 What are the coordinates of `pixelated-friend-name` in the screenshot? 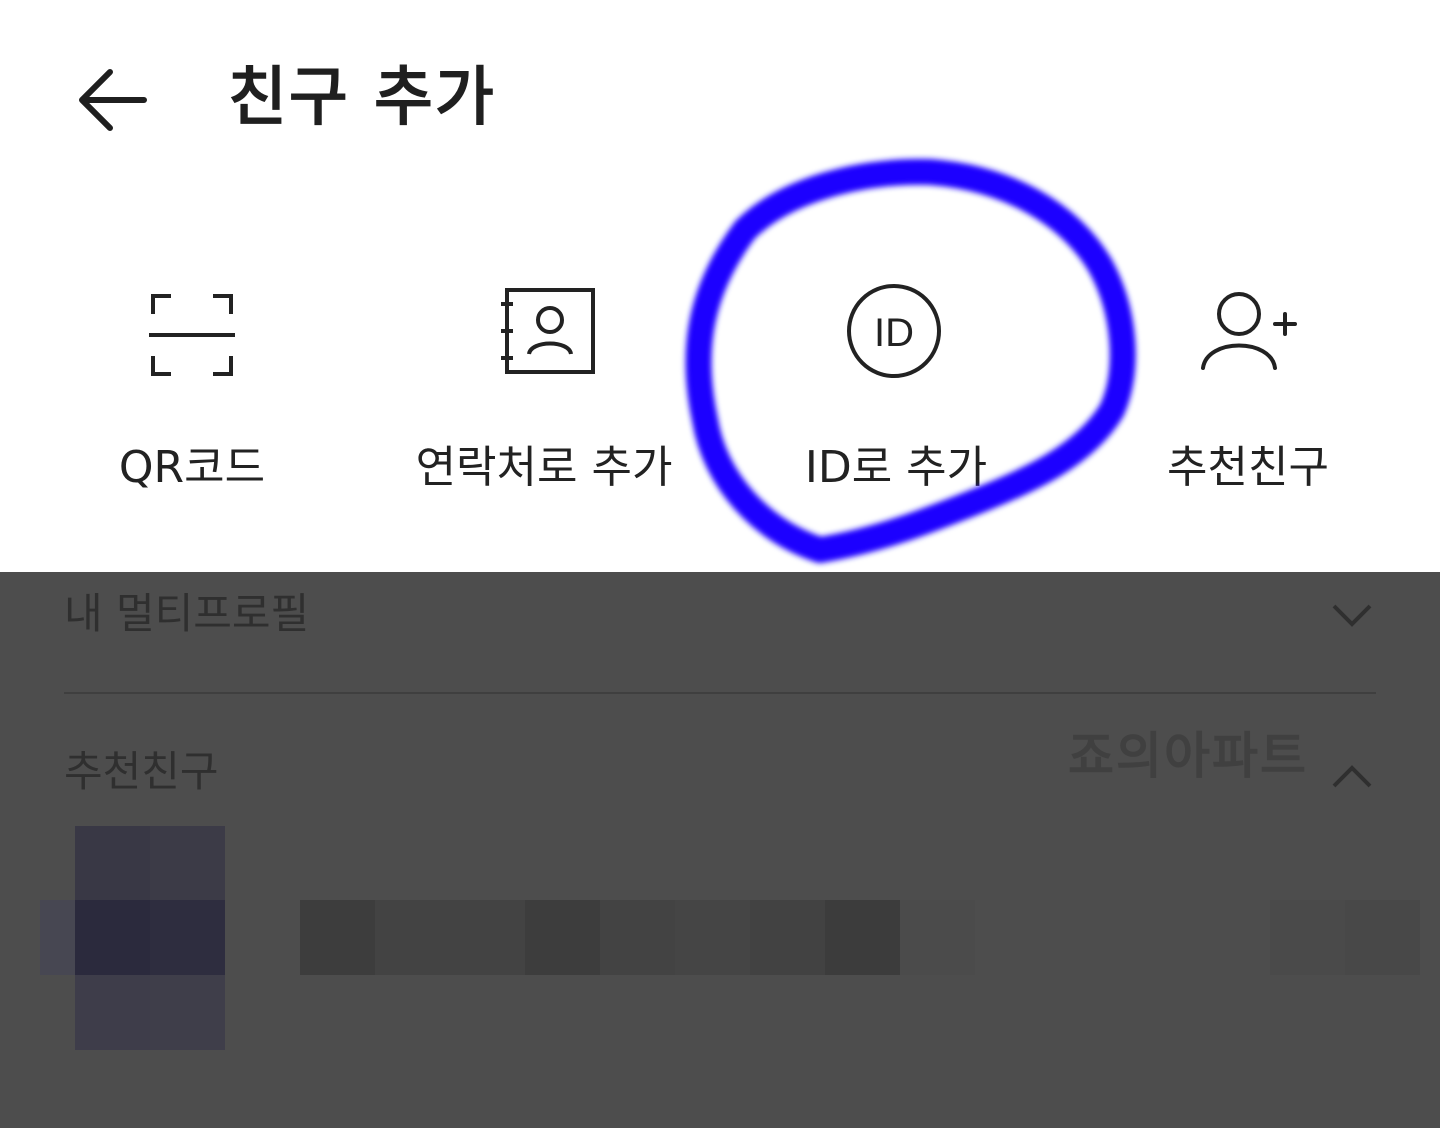 It's located at (637, 937).